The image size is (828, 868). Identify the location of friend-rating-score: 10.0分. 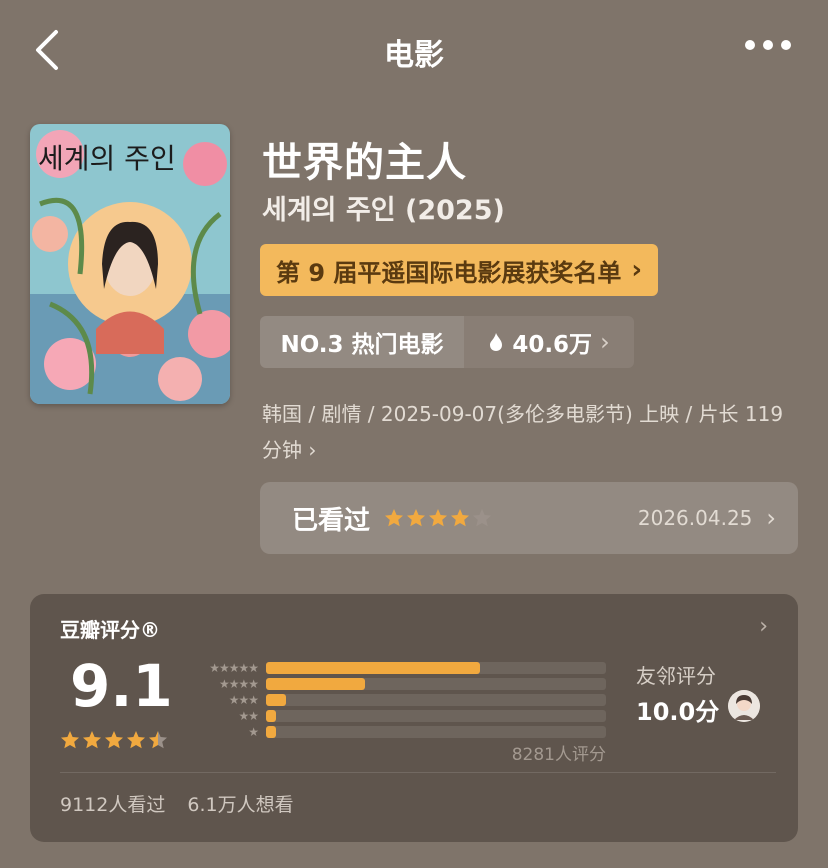
(678, 712).